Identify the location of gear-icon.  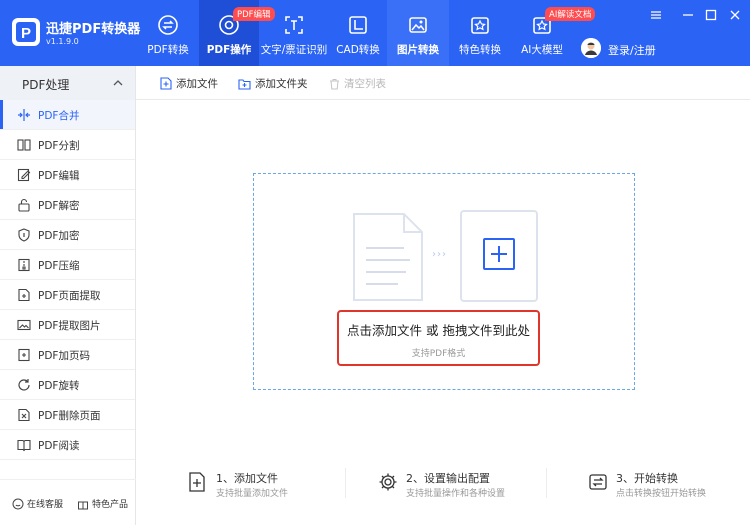
(388, 482).